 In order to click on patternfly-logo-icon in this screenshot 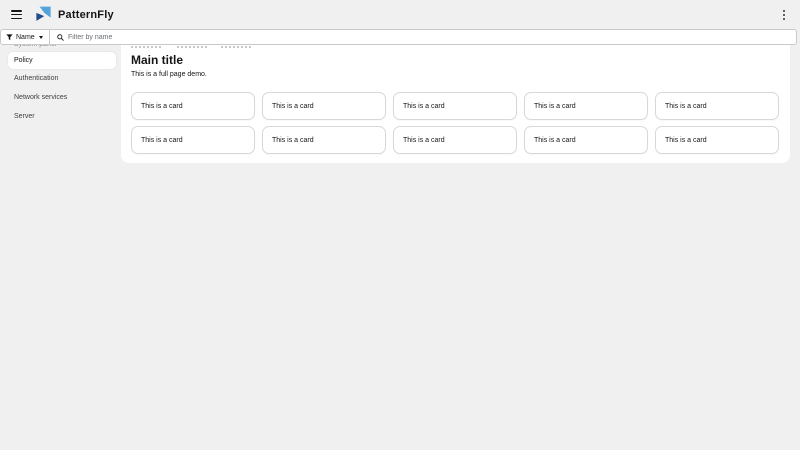, I will do `click(43, 13)`.